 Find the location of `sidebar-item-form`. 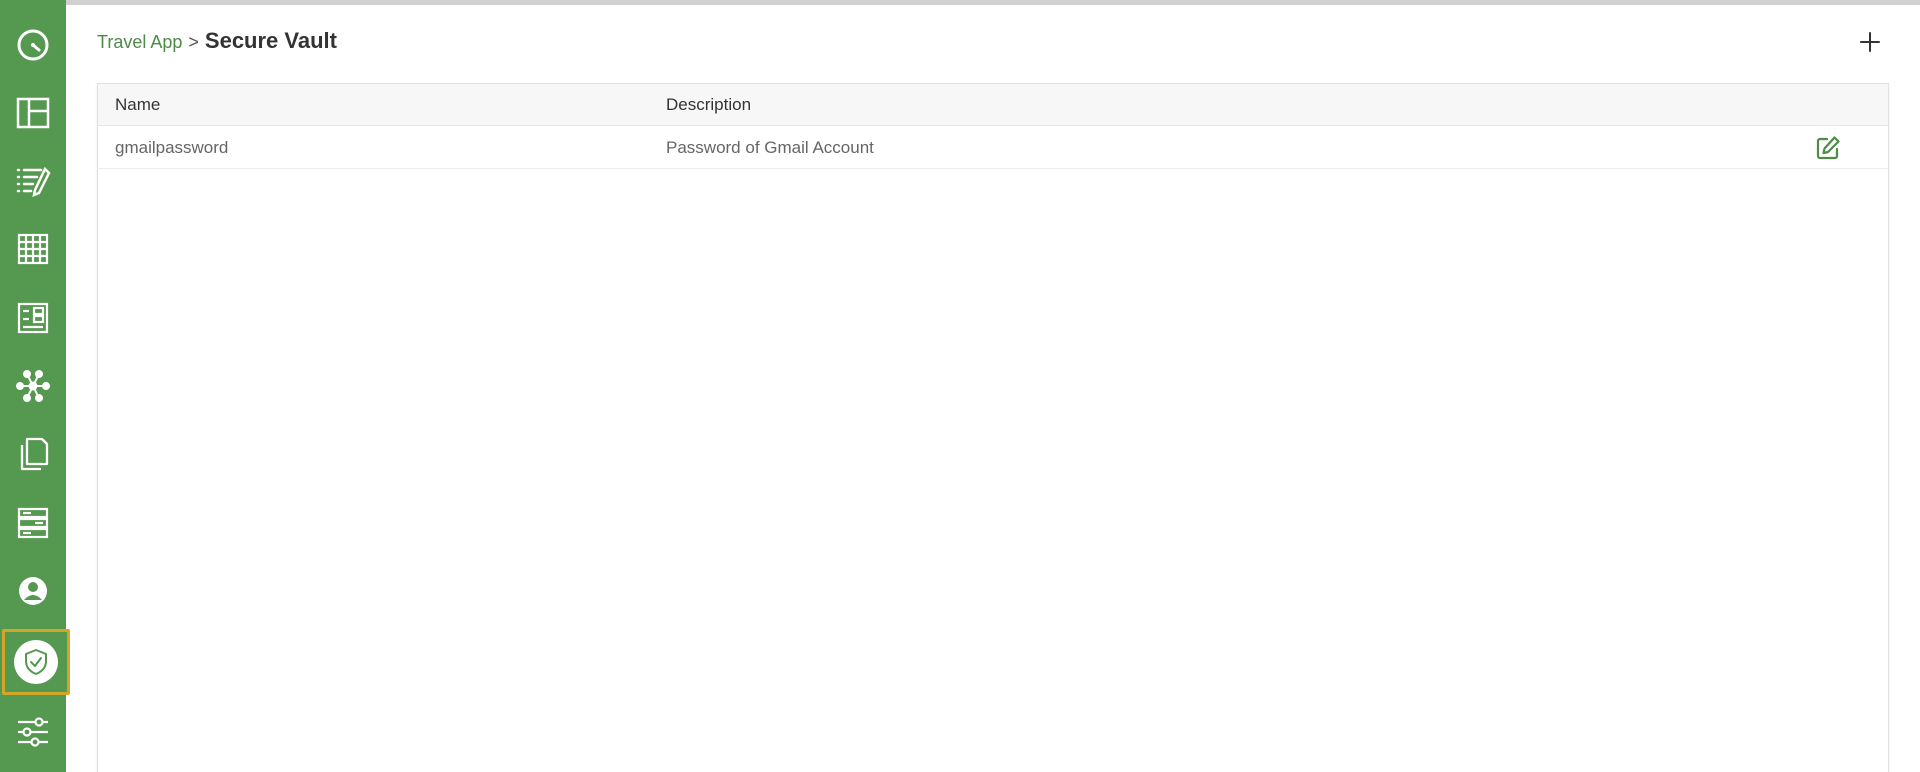

sidebar-item-form is located at coordinates (33, 318).